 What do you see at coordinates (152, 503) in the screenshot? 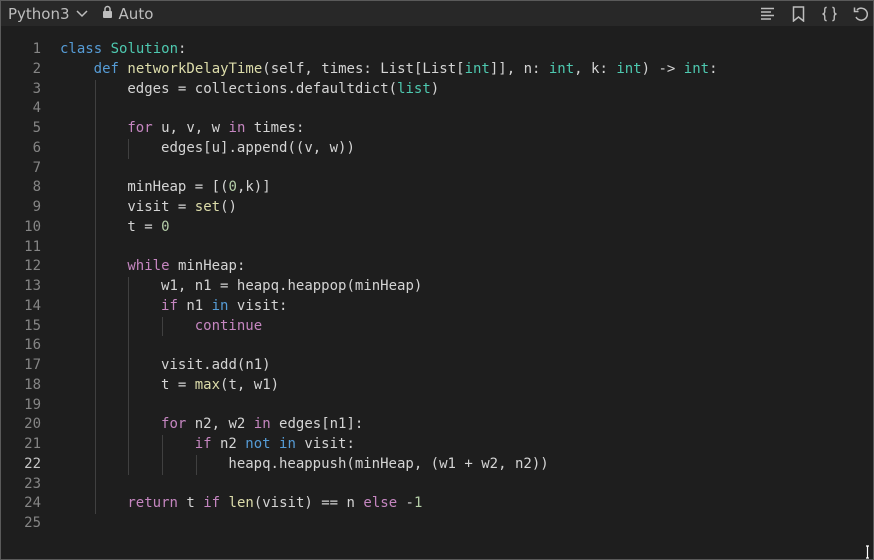
I see `code-token: return` at bounding box center [152, 503].